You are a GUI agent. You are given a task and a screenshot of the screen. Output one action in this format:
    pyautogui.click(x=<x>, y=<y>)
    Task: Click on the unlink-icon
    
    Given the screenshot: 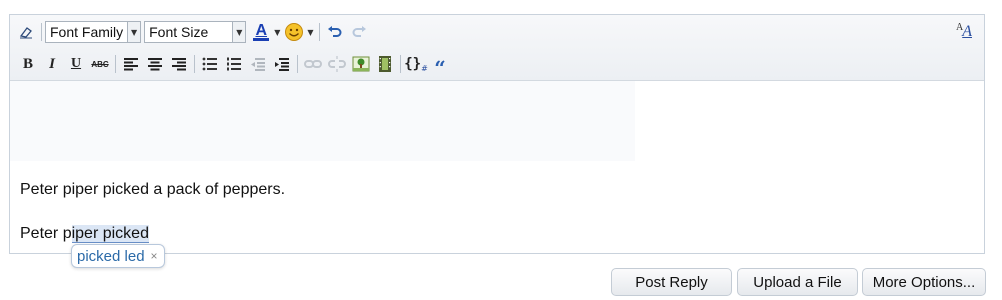 What is the action you would take?
    pyautogui.click(x=337, y=64)
    